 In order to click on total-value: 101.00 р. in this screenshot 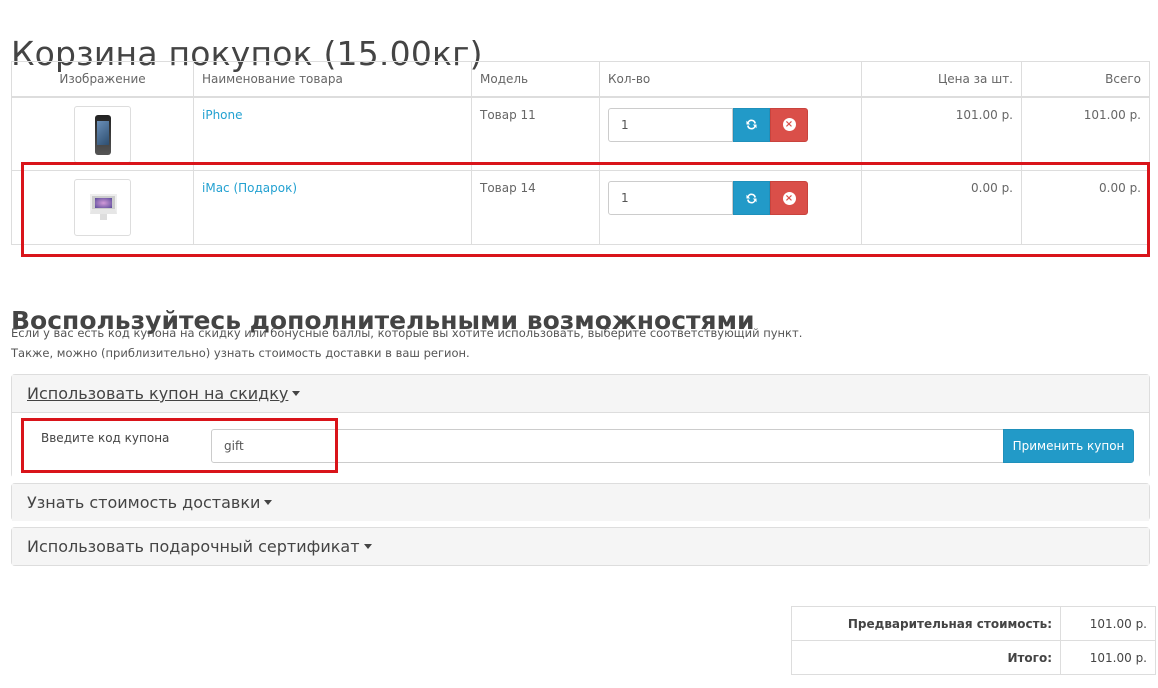, I will do `click(1108, 657)`.